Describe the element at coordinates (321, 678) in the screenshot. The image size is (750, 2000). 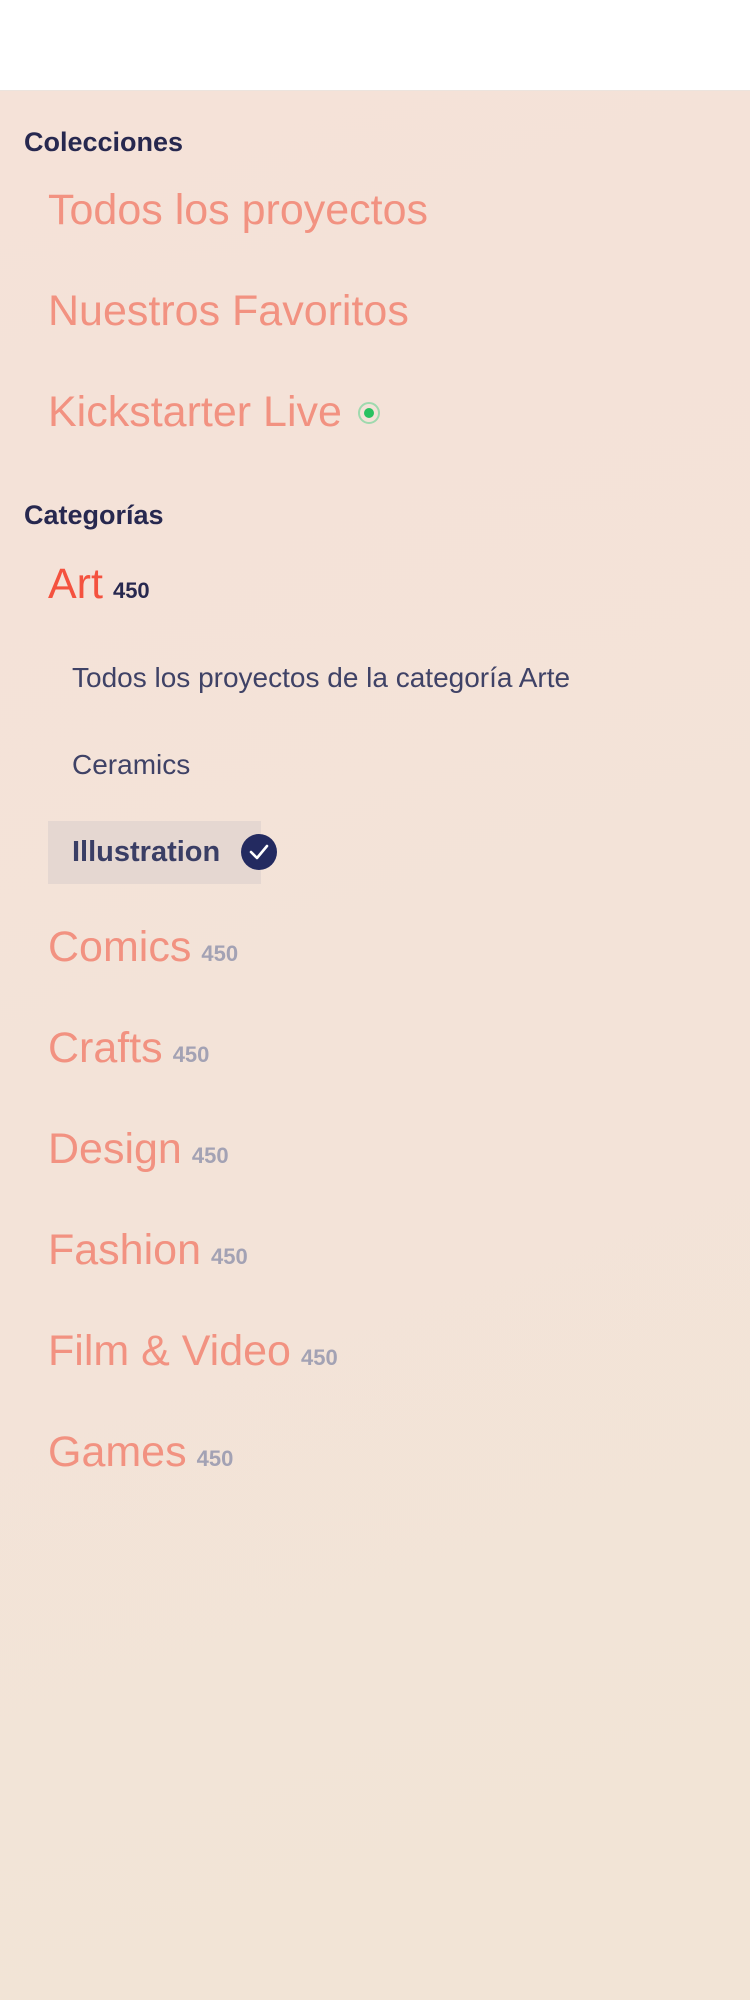
I see `subcategory-all-art: Todos los proyectos de la categoría Arte` at that location.